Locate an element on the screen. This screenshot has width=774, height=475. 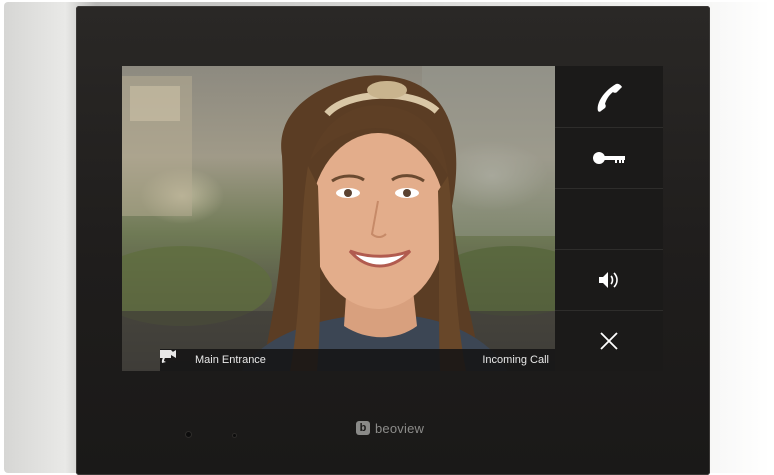
volume-button is located at coordinates (609, 279).